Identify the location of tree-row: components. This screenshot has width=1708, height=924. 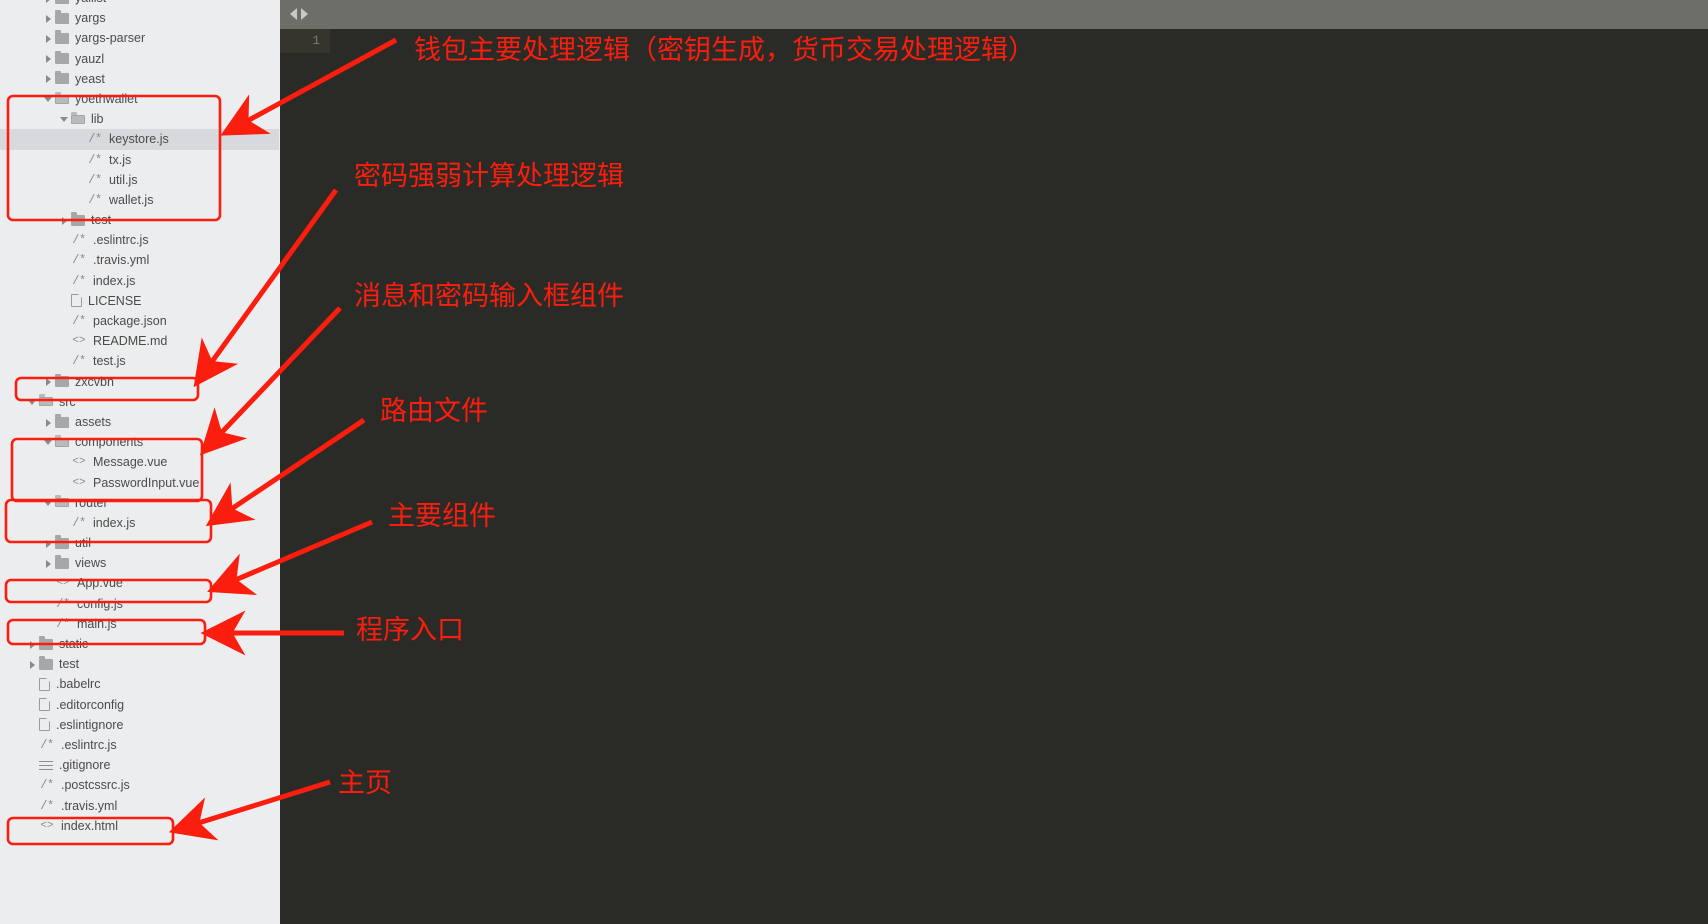
(146, 442).